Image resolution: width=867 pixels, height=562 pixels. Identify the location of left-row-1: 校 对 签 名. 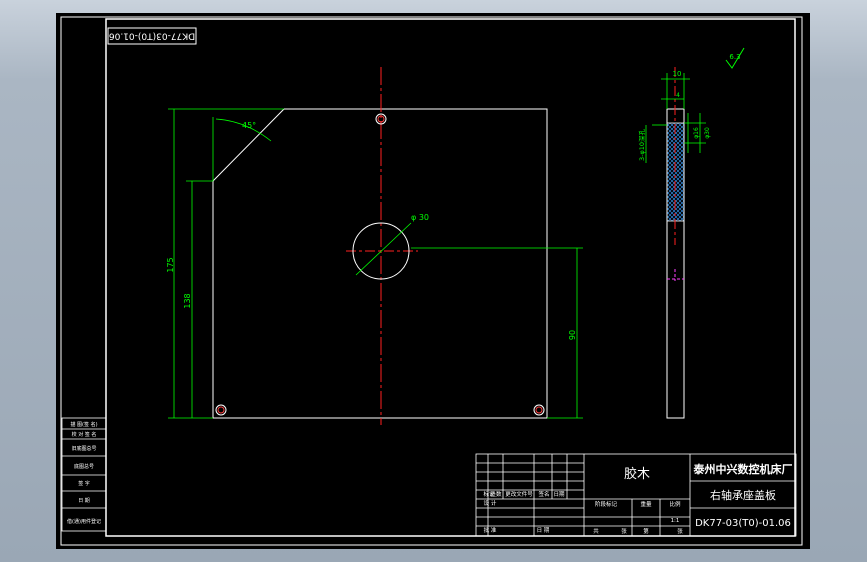
(84, 434).